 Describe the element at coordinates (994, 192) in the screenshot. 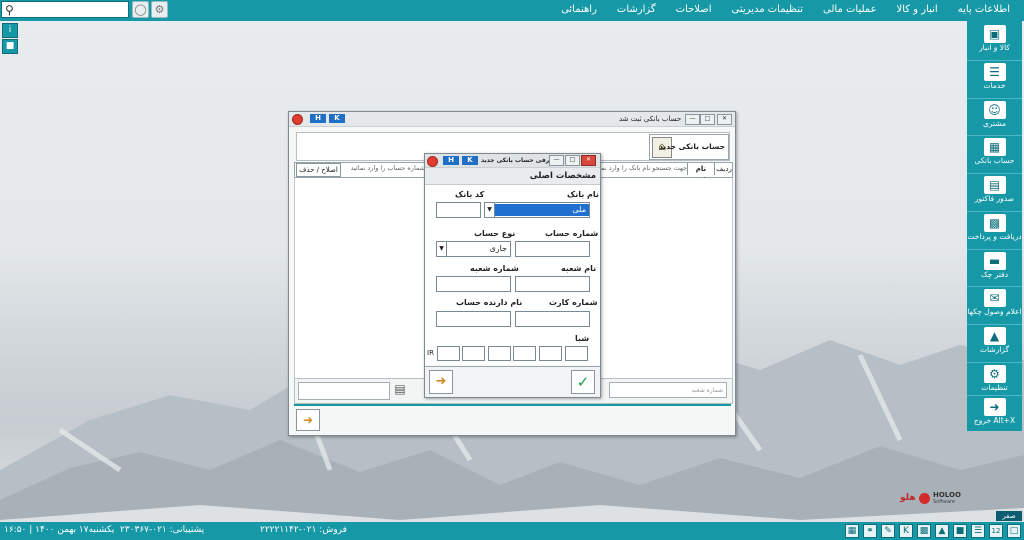

I see `sidebar-item-invoice: ▤ صدور فاکتور` at that location.